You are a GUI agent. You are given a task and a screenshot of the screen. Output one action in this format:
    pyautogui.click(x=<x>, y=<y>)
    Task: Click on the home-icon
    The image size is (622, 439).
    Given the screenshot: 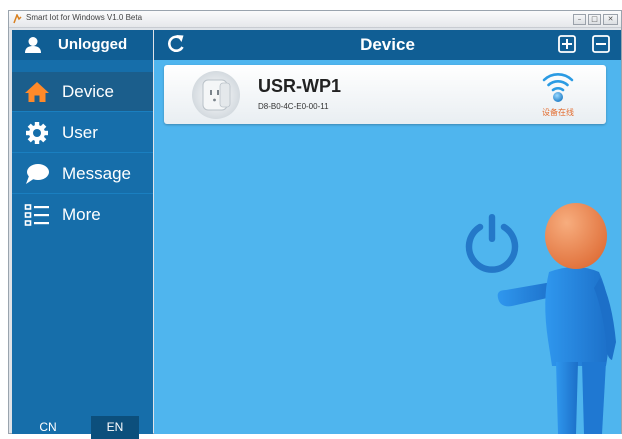 What is the action you would take?
    pyautogui.click(x=37, y=92)
    